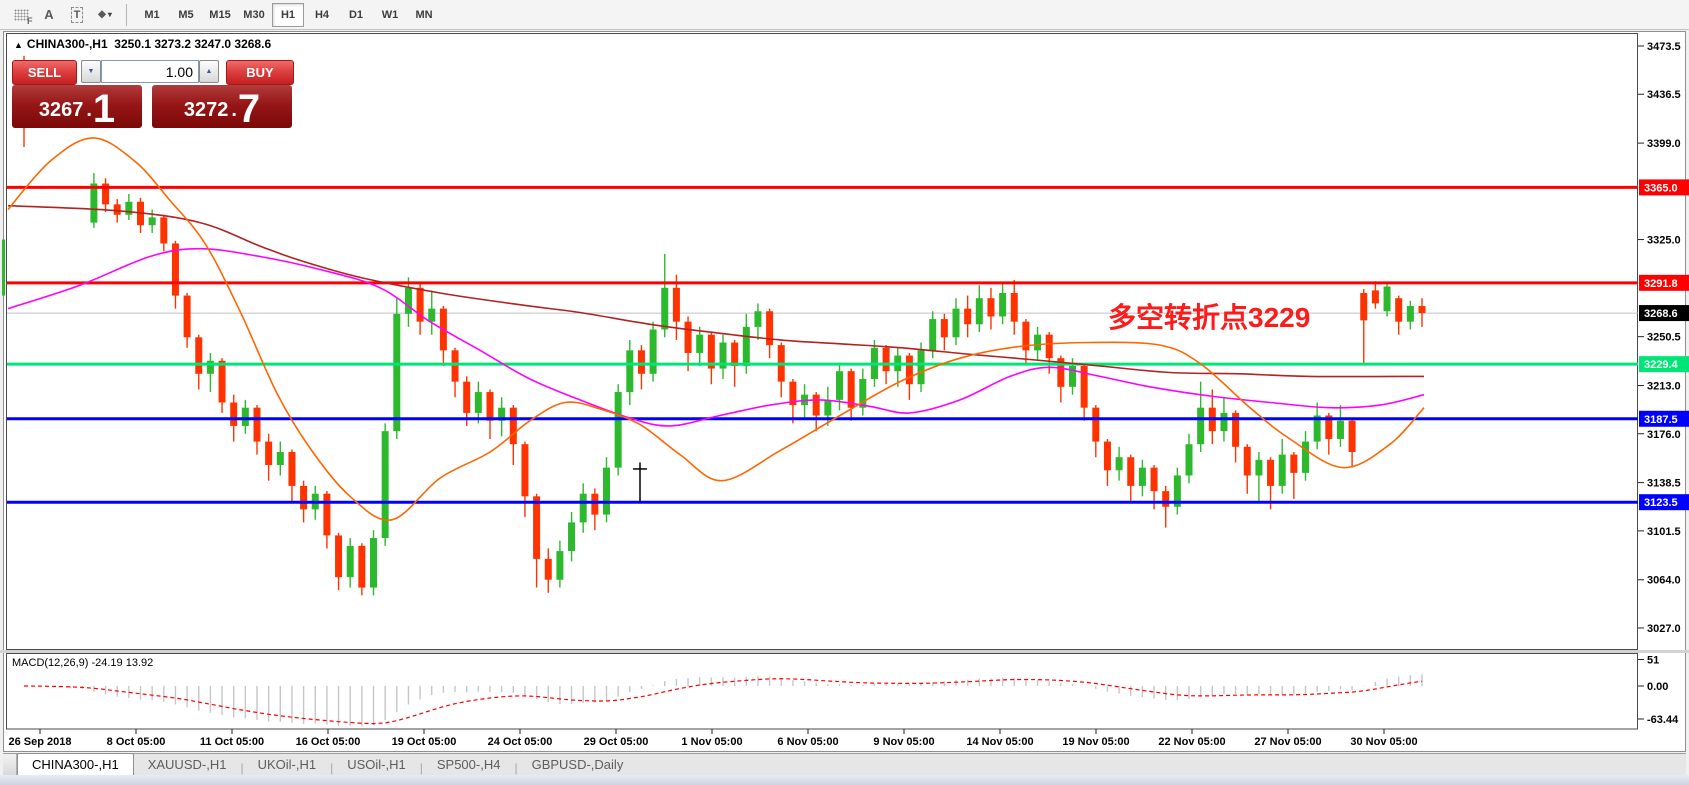 The image size is (1689, 785). I want to click on sell-button: SELL, so click(44, 72).